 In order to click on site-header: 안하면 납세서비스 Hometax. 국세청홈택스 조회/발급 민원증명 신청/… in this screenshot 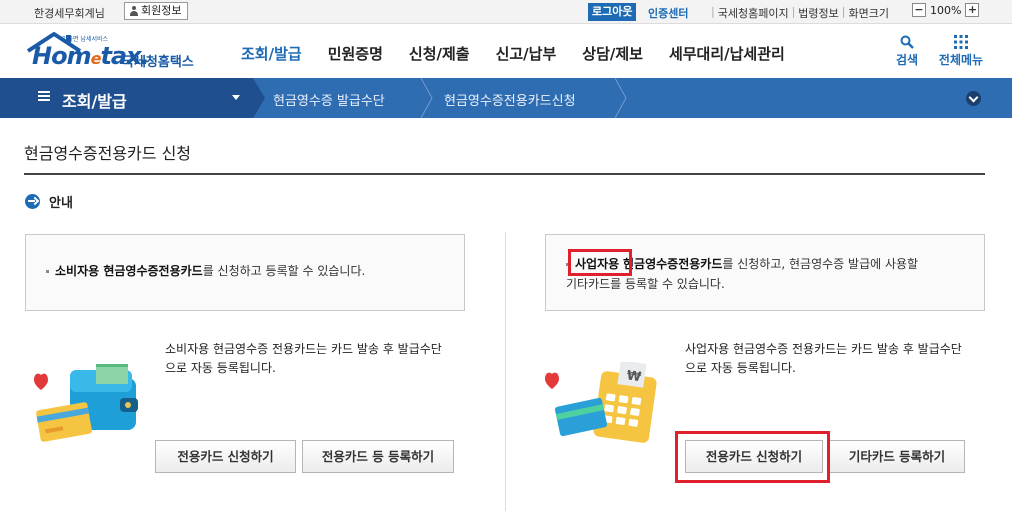, I will do `click(506, 51)`.